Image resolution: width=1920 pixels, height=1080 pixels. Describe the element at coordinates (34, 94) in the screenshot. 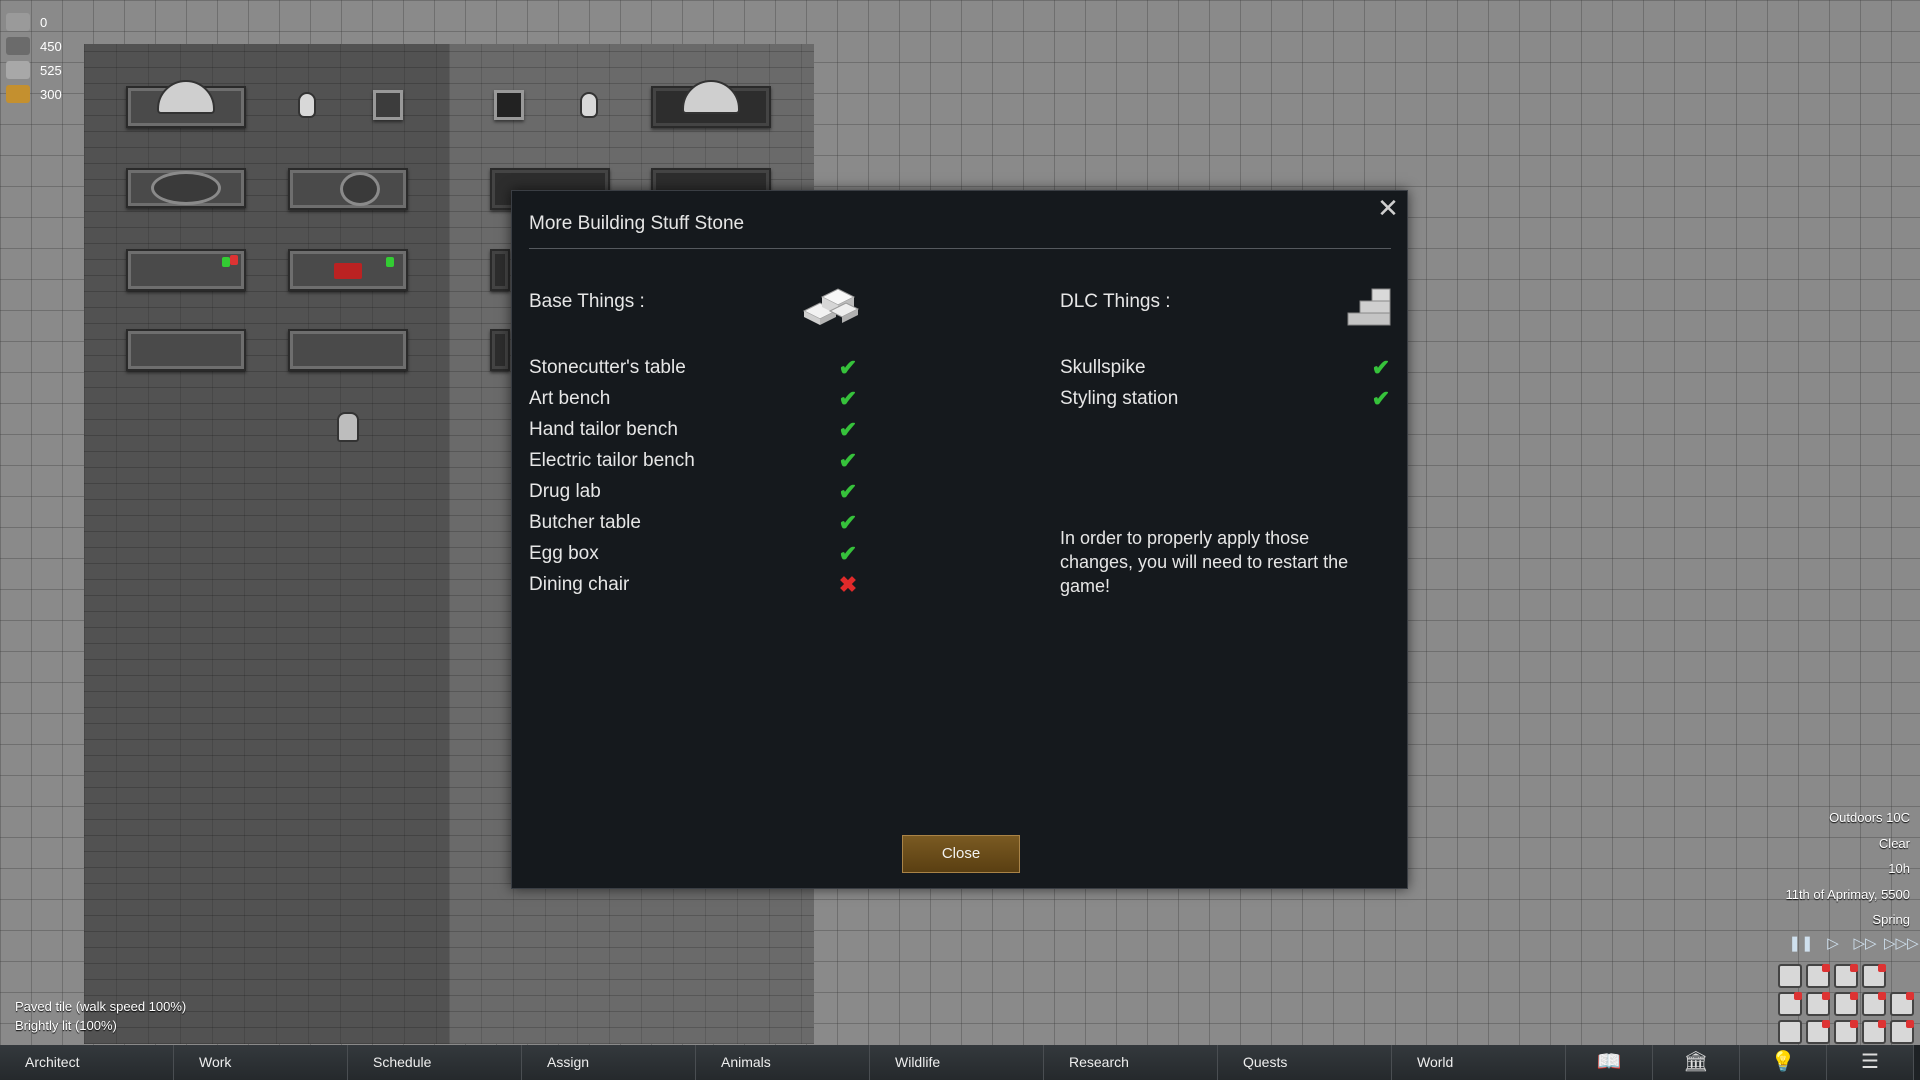

I see `resource-row: 300` at that location.